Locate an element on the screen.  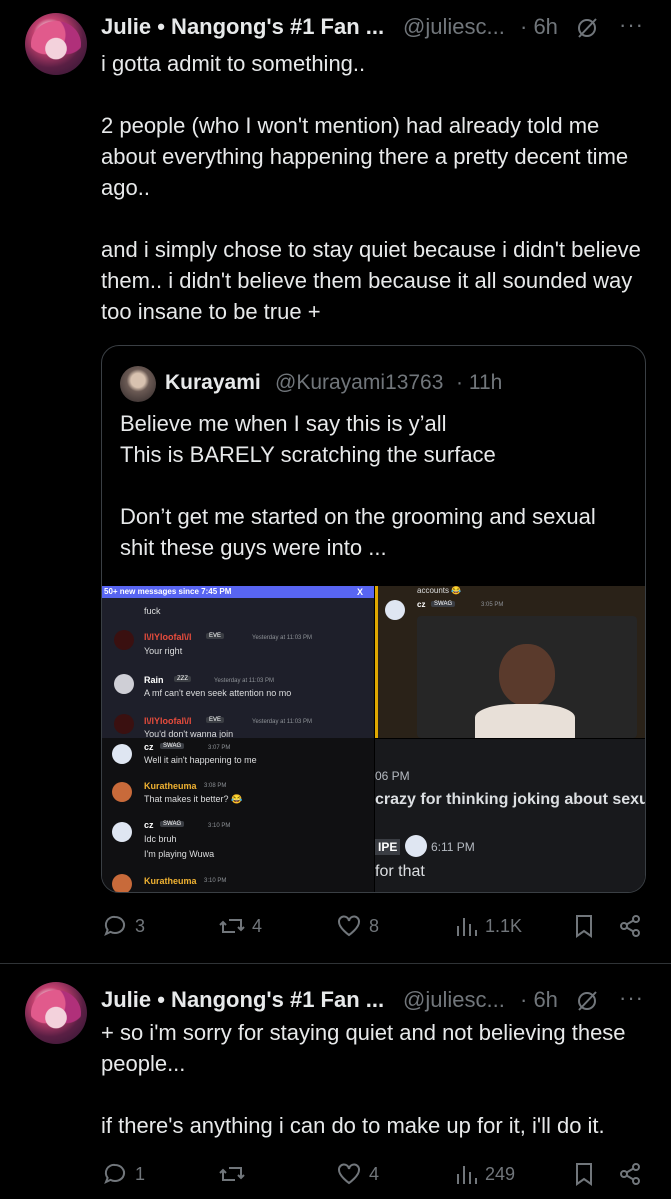
highlight-bar is located at coordinates (376, 662).